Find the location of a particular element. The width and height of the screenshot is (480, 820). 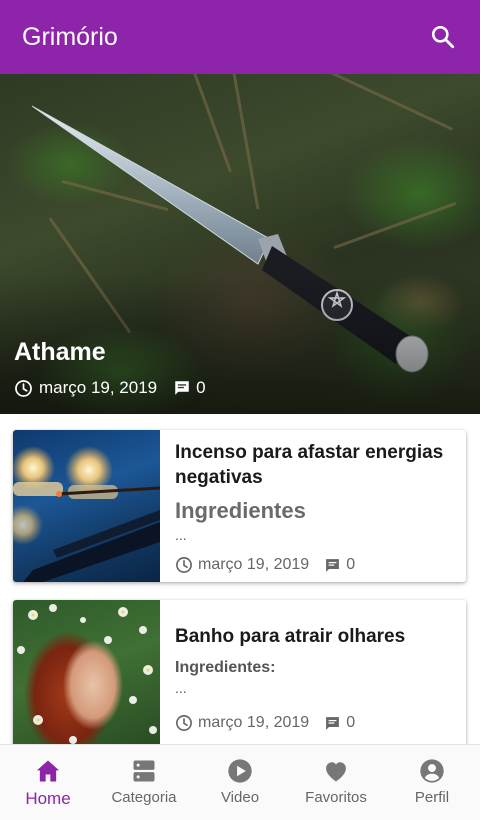

nav-label: Categoria is located at coordinates (144, 797).